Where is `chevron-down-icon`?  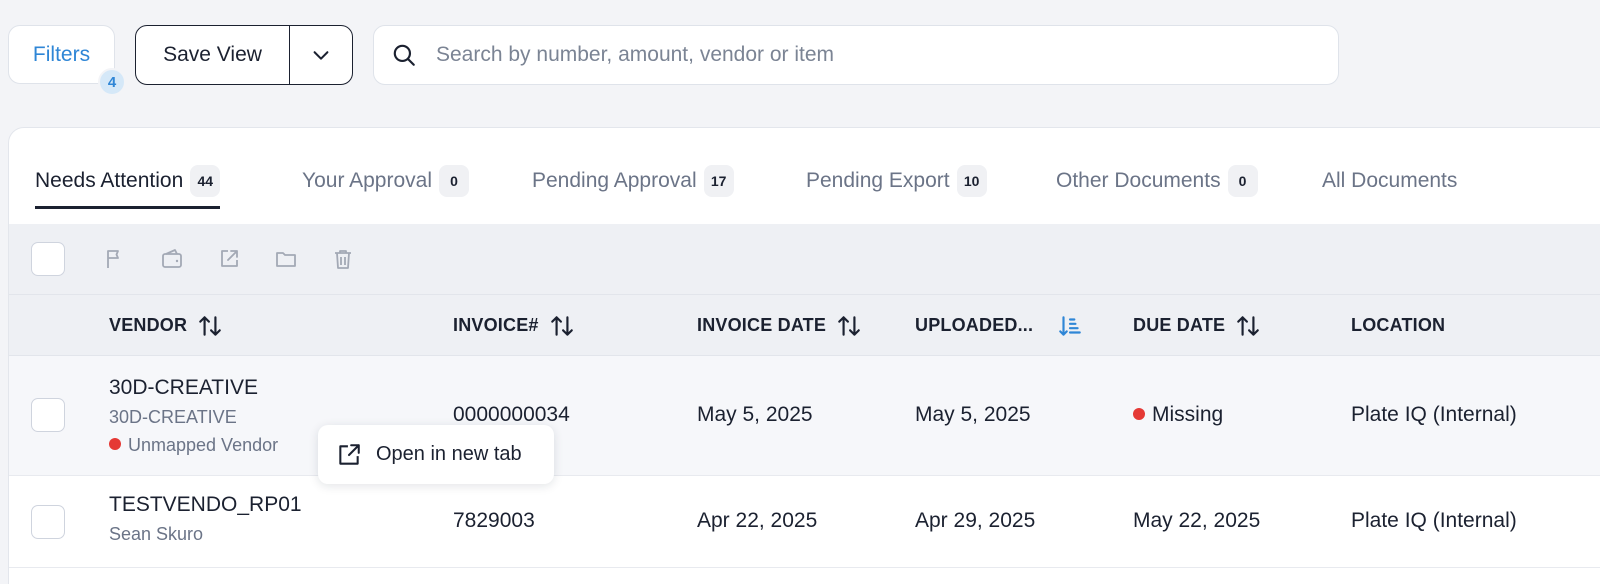
chevron-down-icon is located at coordinates (321, 55).